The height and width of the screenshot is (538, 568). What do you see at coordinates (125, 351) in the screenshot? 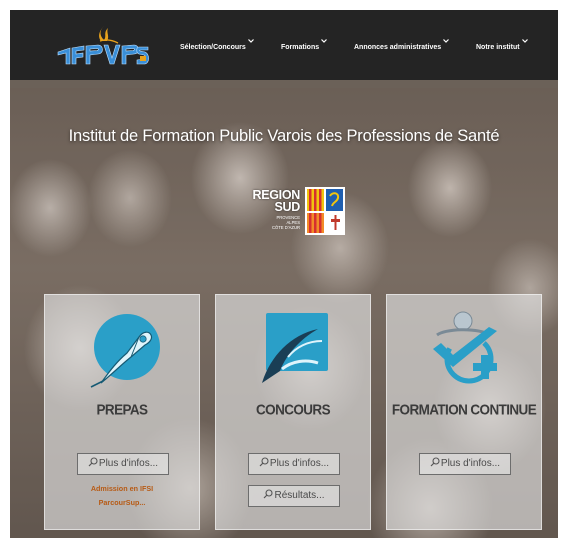
I see `pen-nib-icon` at bounding box center [125, 351].